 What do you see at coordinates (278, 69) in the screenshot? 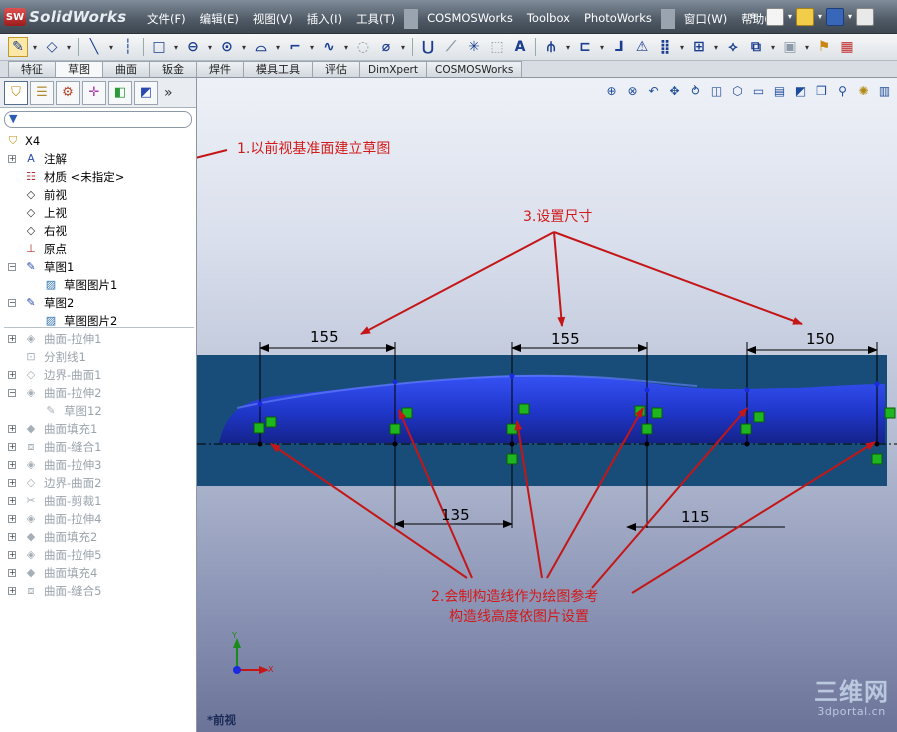
I see `tab-5: 模具工具` at bounding box center [278, 69].